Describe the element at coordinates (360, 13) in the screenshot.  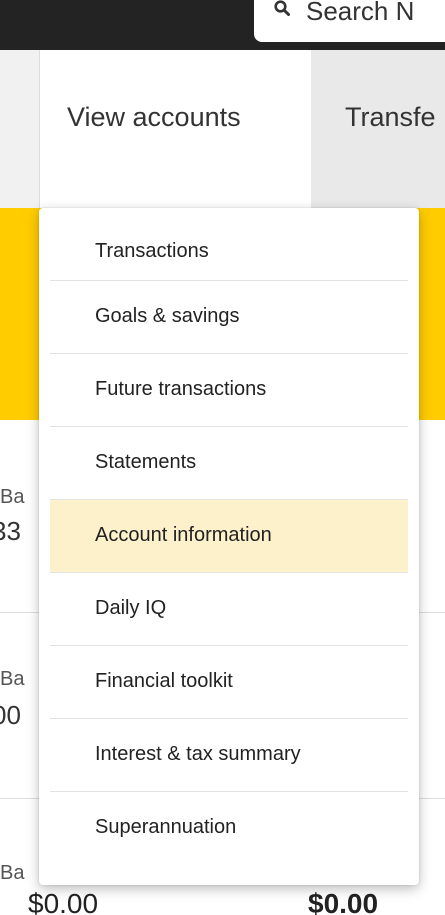
I see `search-placeholder: Search N` at that location.